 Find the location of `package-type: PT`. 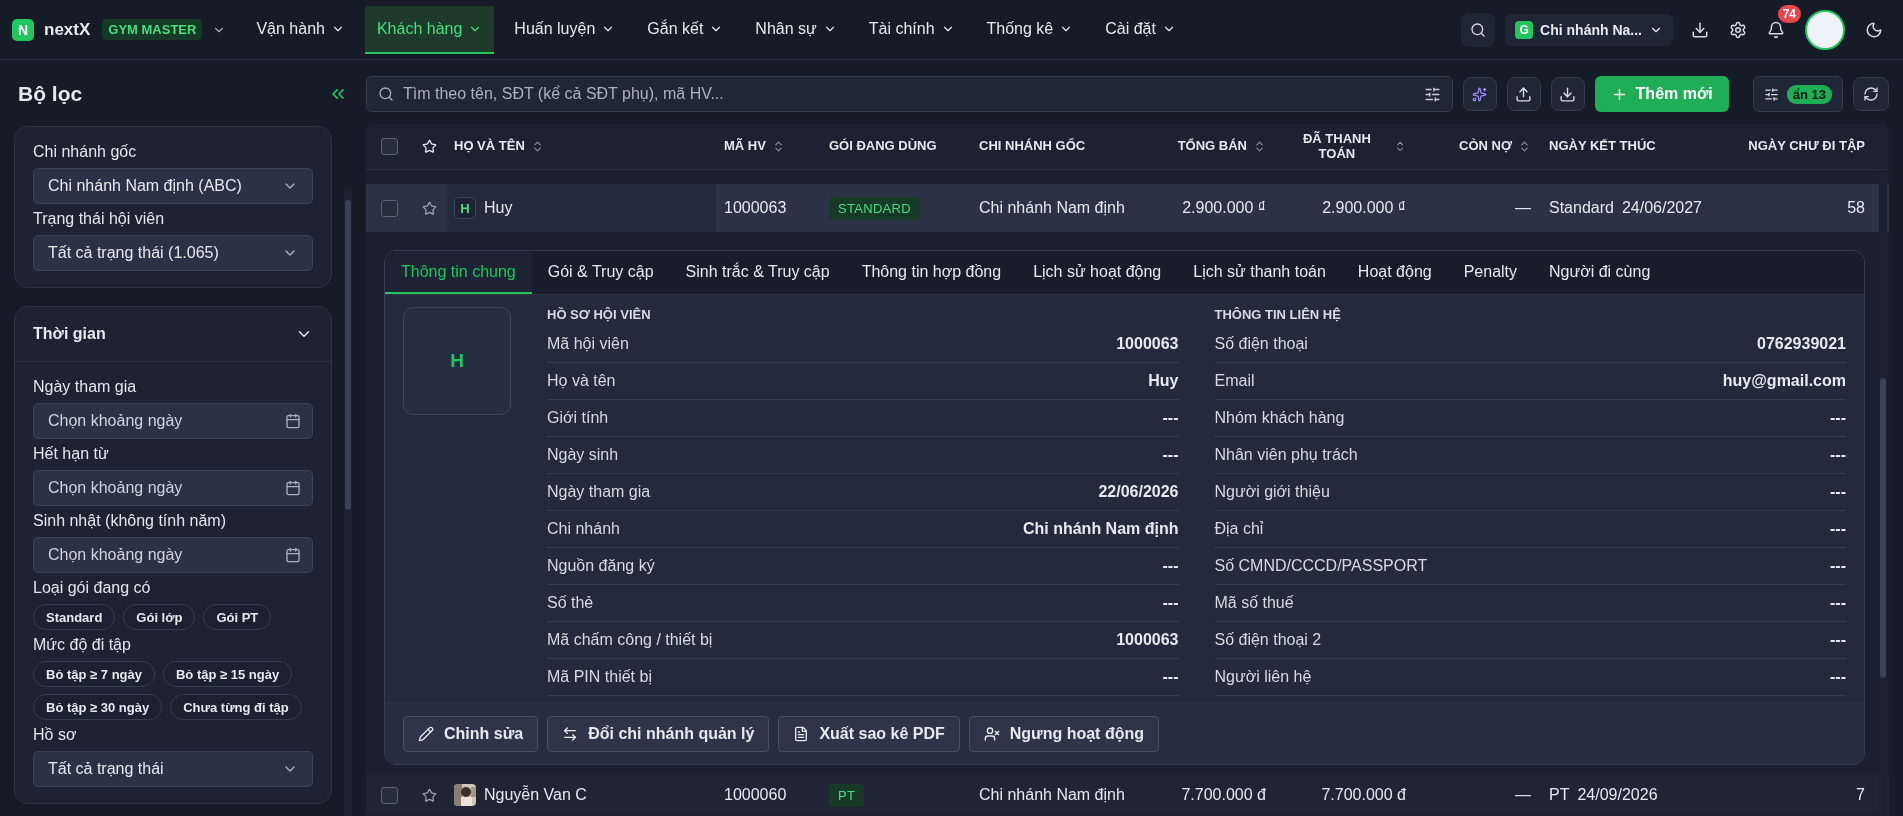

package-type: PT is located at coordinates (1559, 795).